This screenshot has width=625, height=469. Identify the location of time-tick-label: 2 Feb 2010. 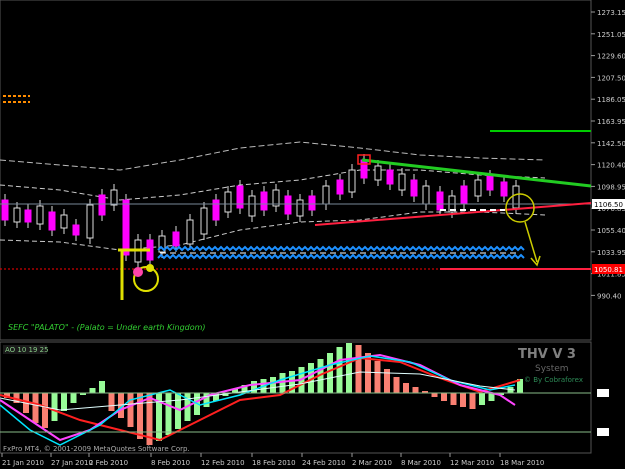
(108, 463).